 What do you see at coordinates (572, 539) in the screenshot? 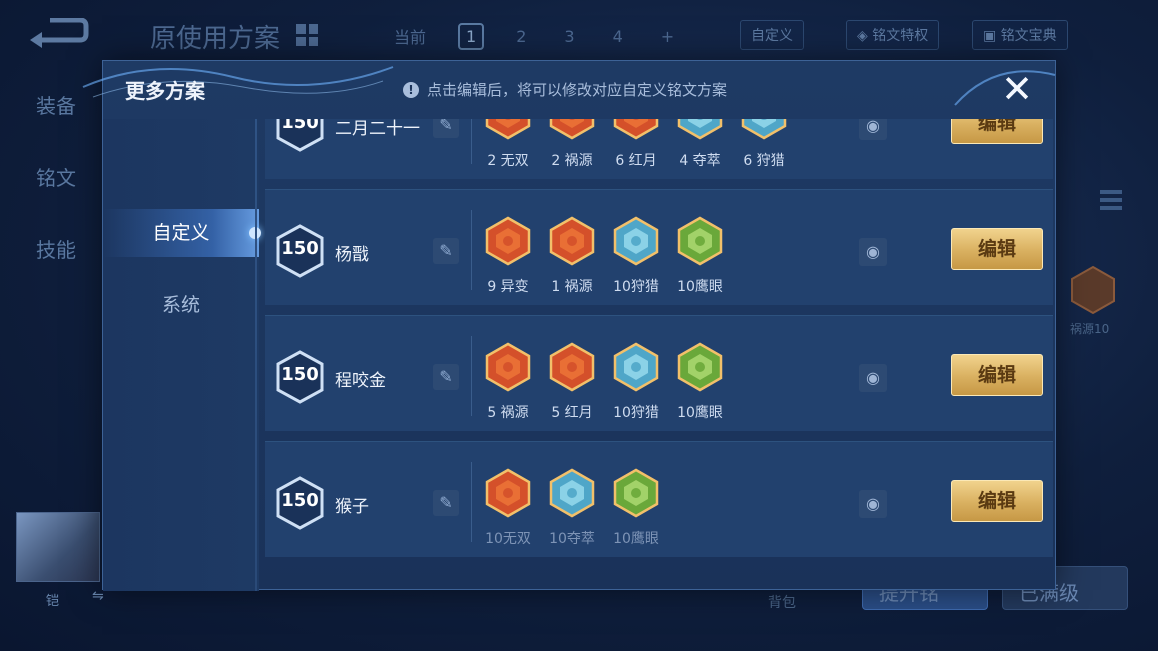
I see `gem-label: 10夺萃` at bounding box center [572, 539].